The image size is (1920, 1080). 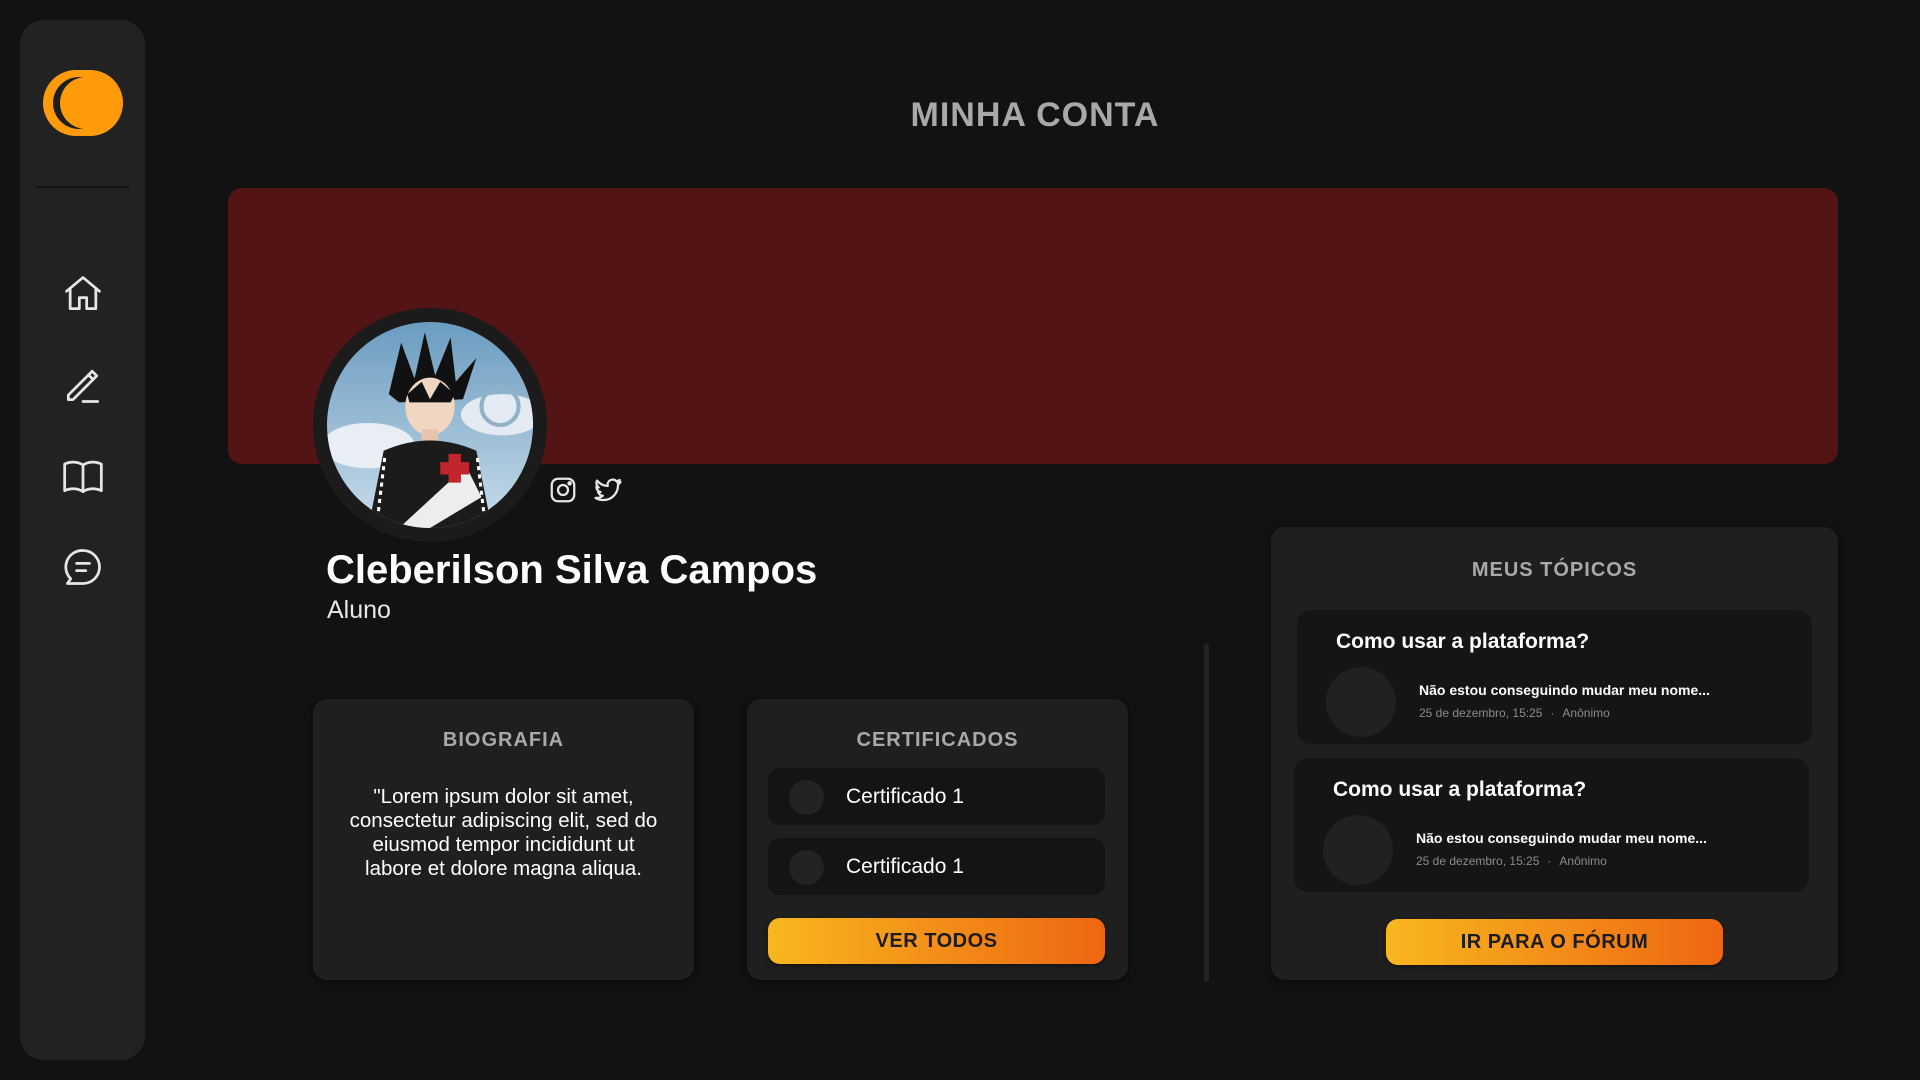 What do you see at coordinates (82, 540) in the screenshot?
I see `sidebar` at bounding box center [82, 540].